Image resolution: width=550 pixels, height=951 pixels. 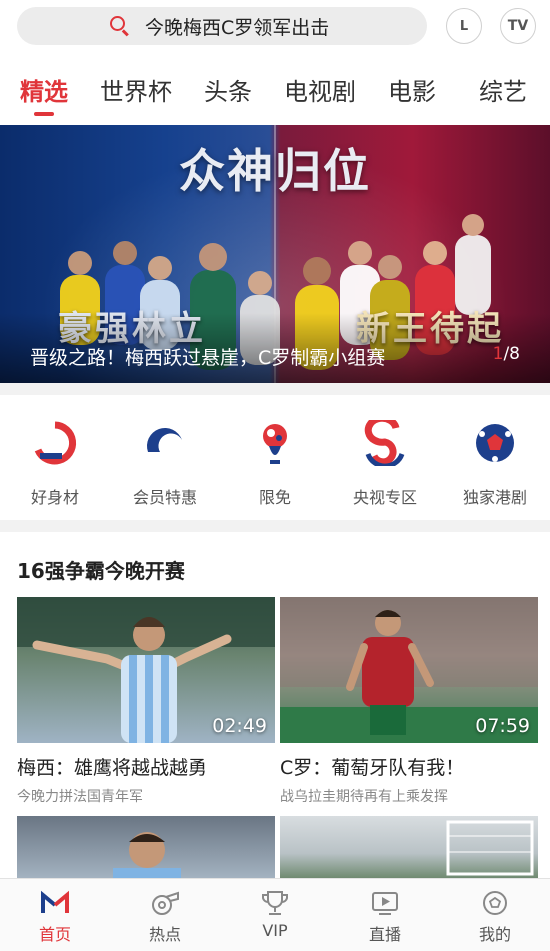 I want to click on active-tab-indicator, so click(x=44, y=114).